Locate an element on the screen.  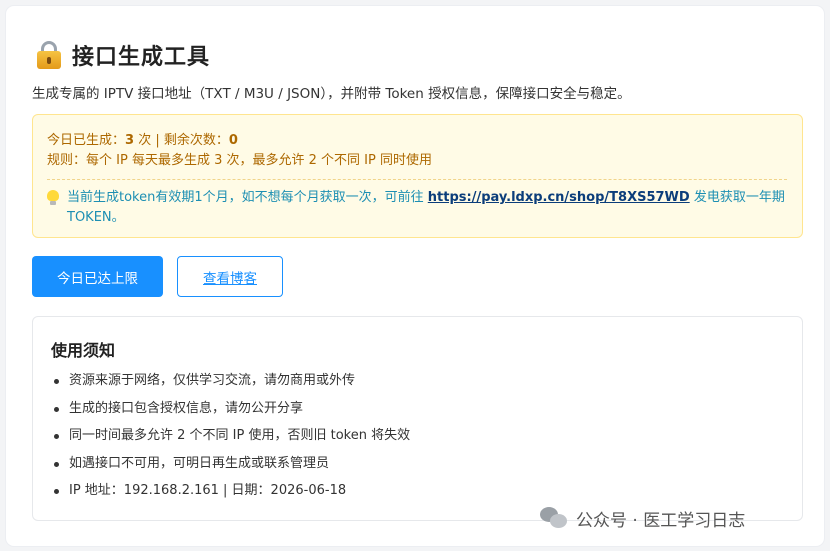
shop-link: https://pay.ldxp.cn/shop/T8XS57WD is located at coordinates (559, 197).